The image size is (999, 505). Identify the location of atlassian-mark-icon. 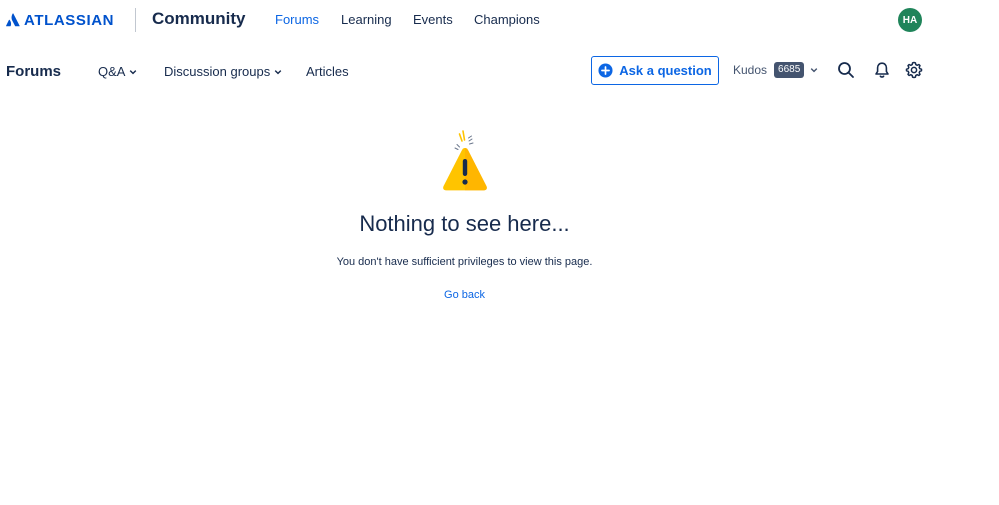
(13, 20).